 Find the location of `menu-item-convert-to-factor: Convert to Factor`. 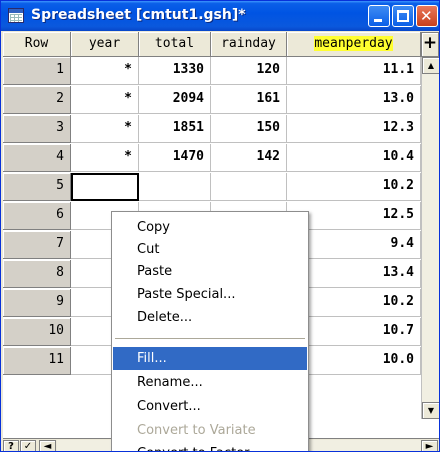

menu-item-convert-to-factor: Convert to Factor is located at coordinates (210, 446).